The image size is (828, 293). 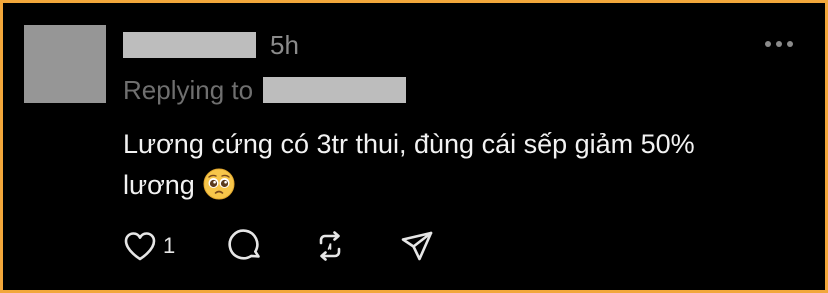 I want to click on replying-to-label: Replying to, so click(x=188, y=89).